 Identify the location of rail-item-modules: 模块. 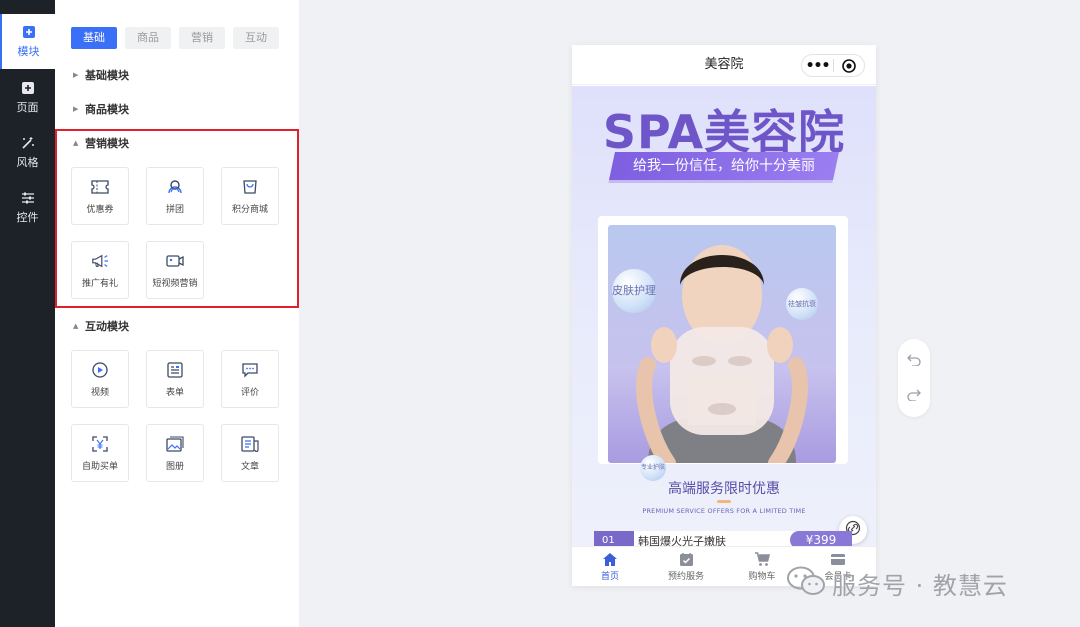
(27, 41).